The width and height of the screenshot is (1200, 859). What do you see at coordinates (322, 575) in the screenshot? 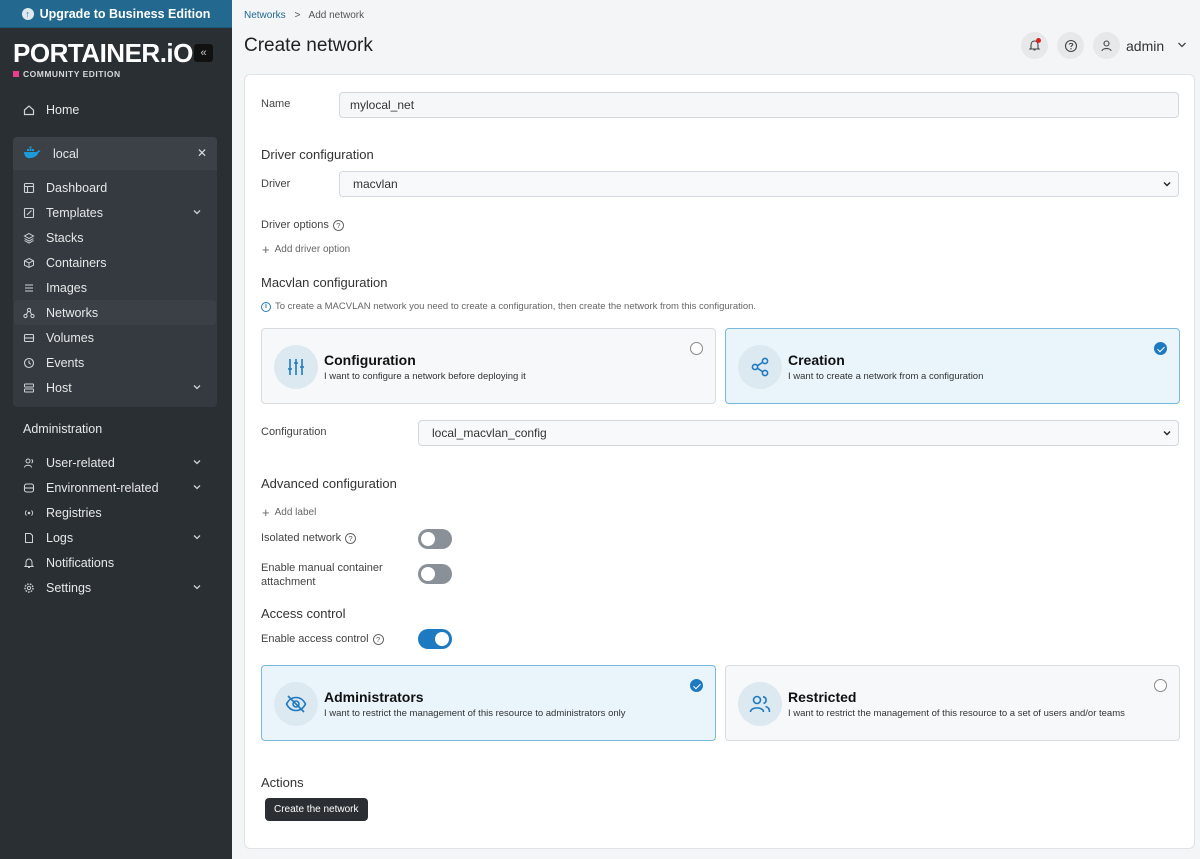
I see `manual-attachment-label: Enable manual container attachment` at bounding box center [322, 575].